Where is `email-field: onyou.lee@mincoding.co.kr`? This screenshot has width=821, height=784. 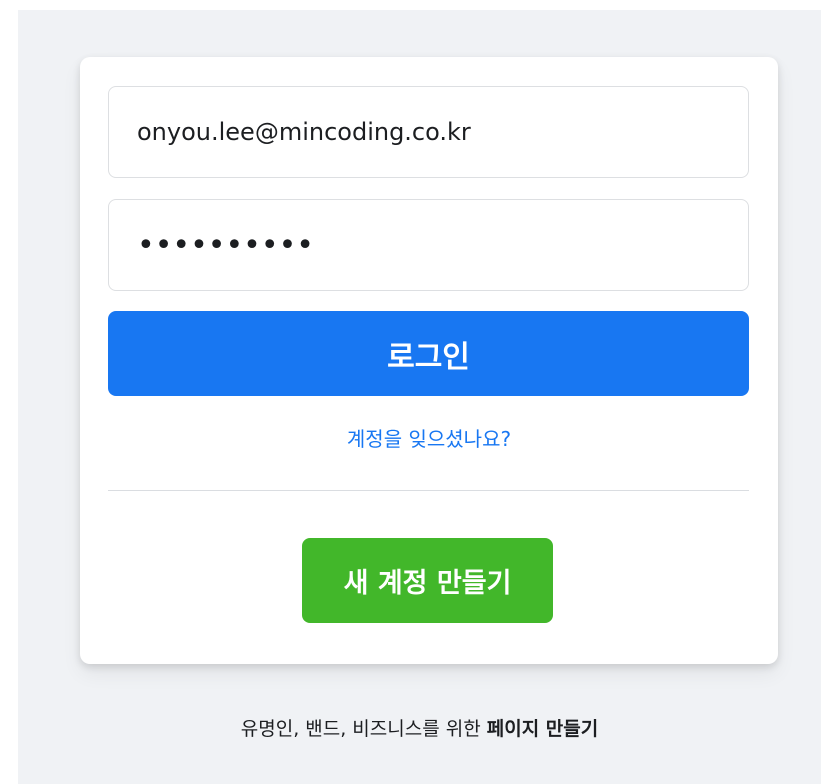 email-field: onyou.lee@mincoding.co.kr is located at coordinates (428, 132).